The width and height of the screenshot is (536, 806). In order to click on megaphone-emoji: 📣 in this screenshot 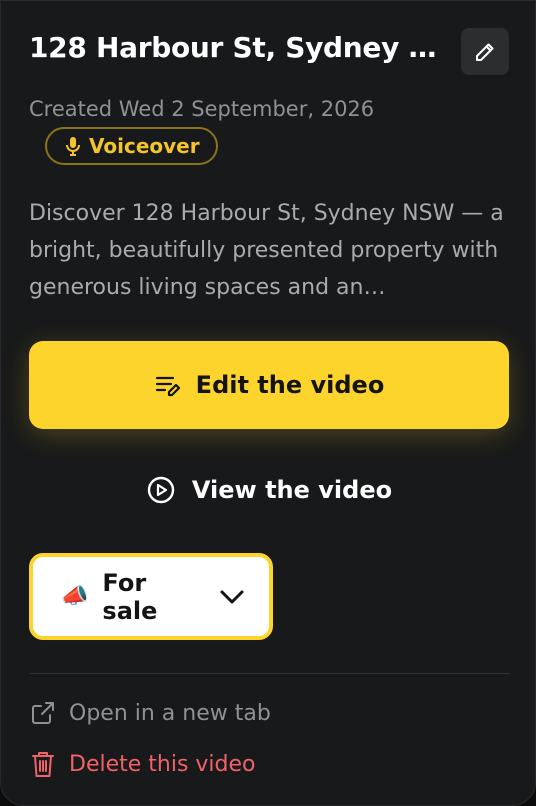, I will do `click(75, 596)`.